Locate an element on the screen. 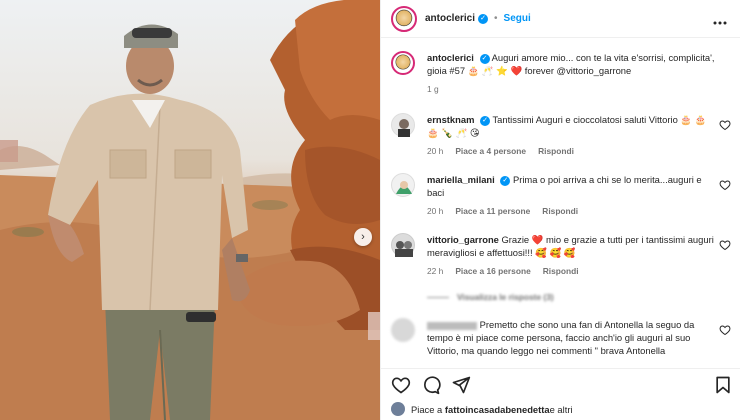 The width and height of the screenshot is (740, 420). post-header: antoclerici ✓ • Segui is located at coordinates (560, 19).